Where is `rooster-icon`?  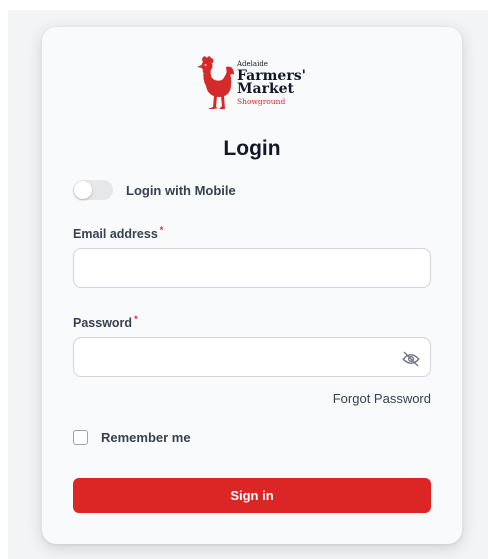
rooster-icon is located at coordinates (215, 82).